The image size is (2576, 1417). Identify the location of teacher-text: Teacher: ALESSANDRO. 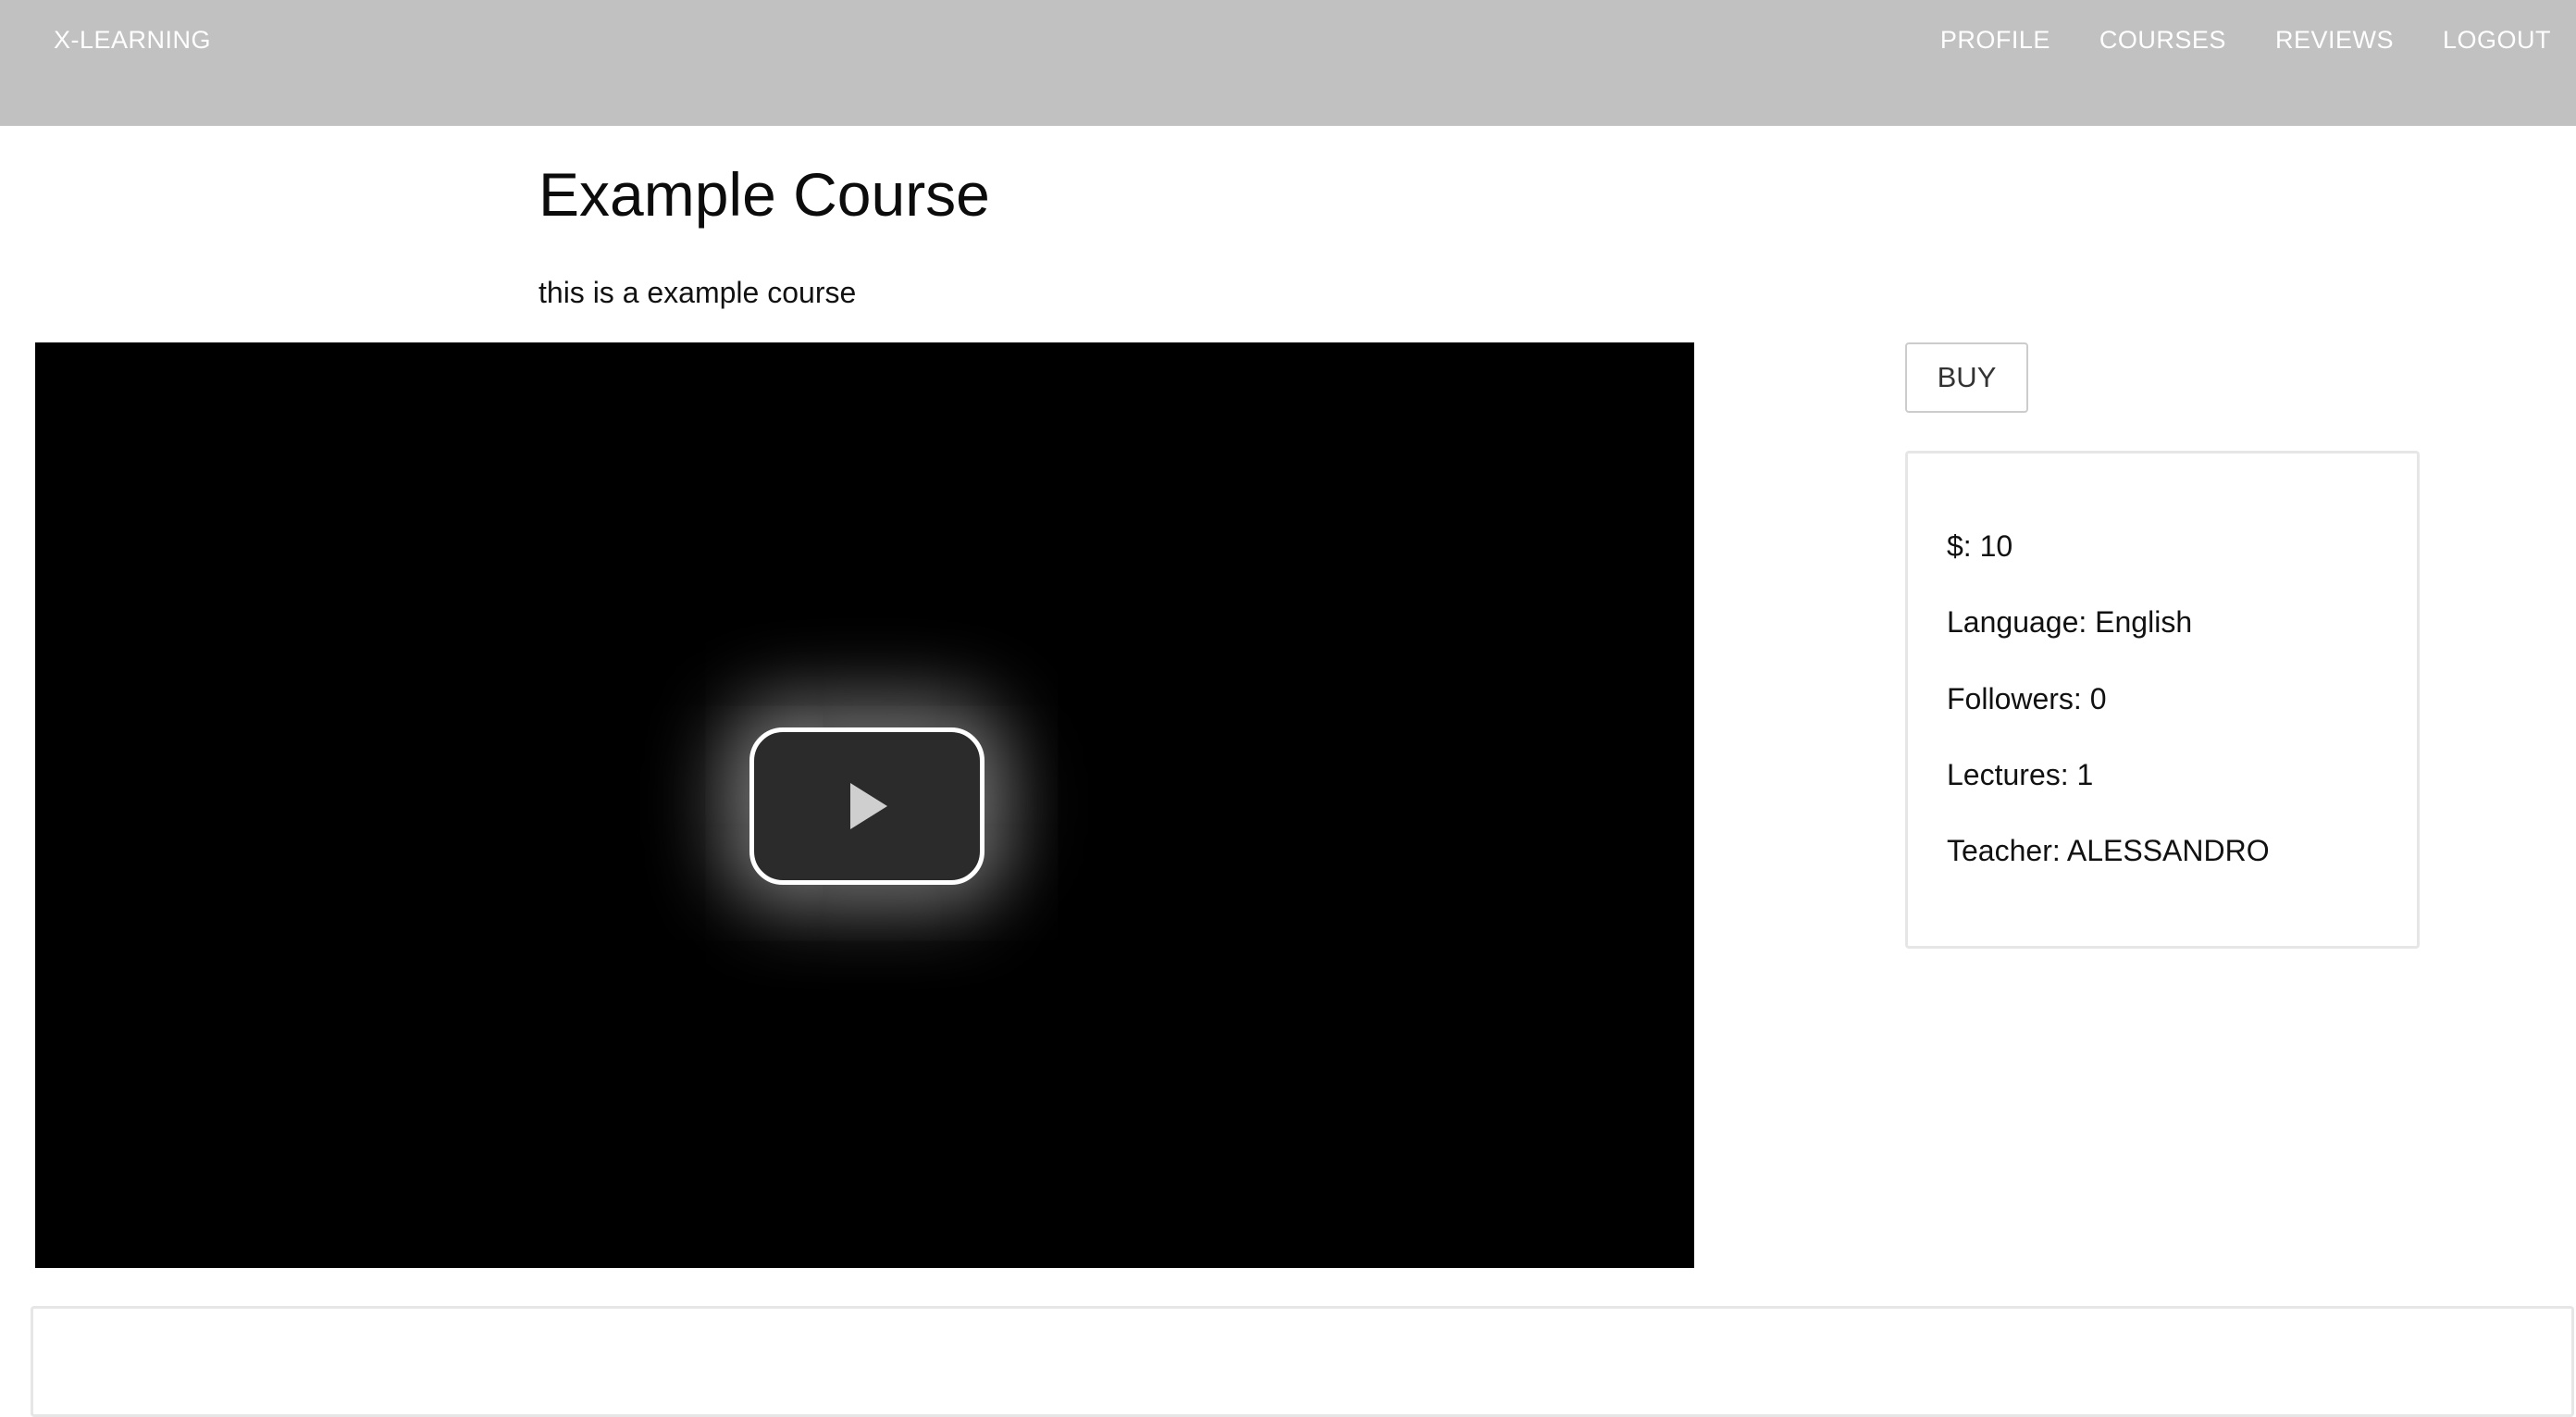
(2109, 850).